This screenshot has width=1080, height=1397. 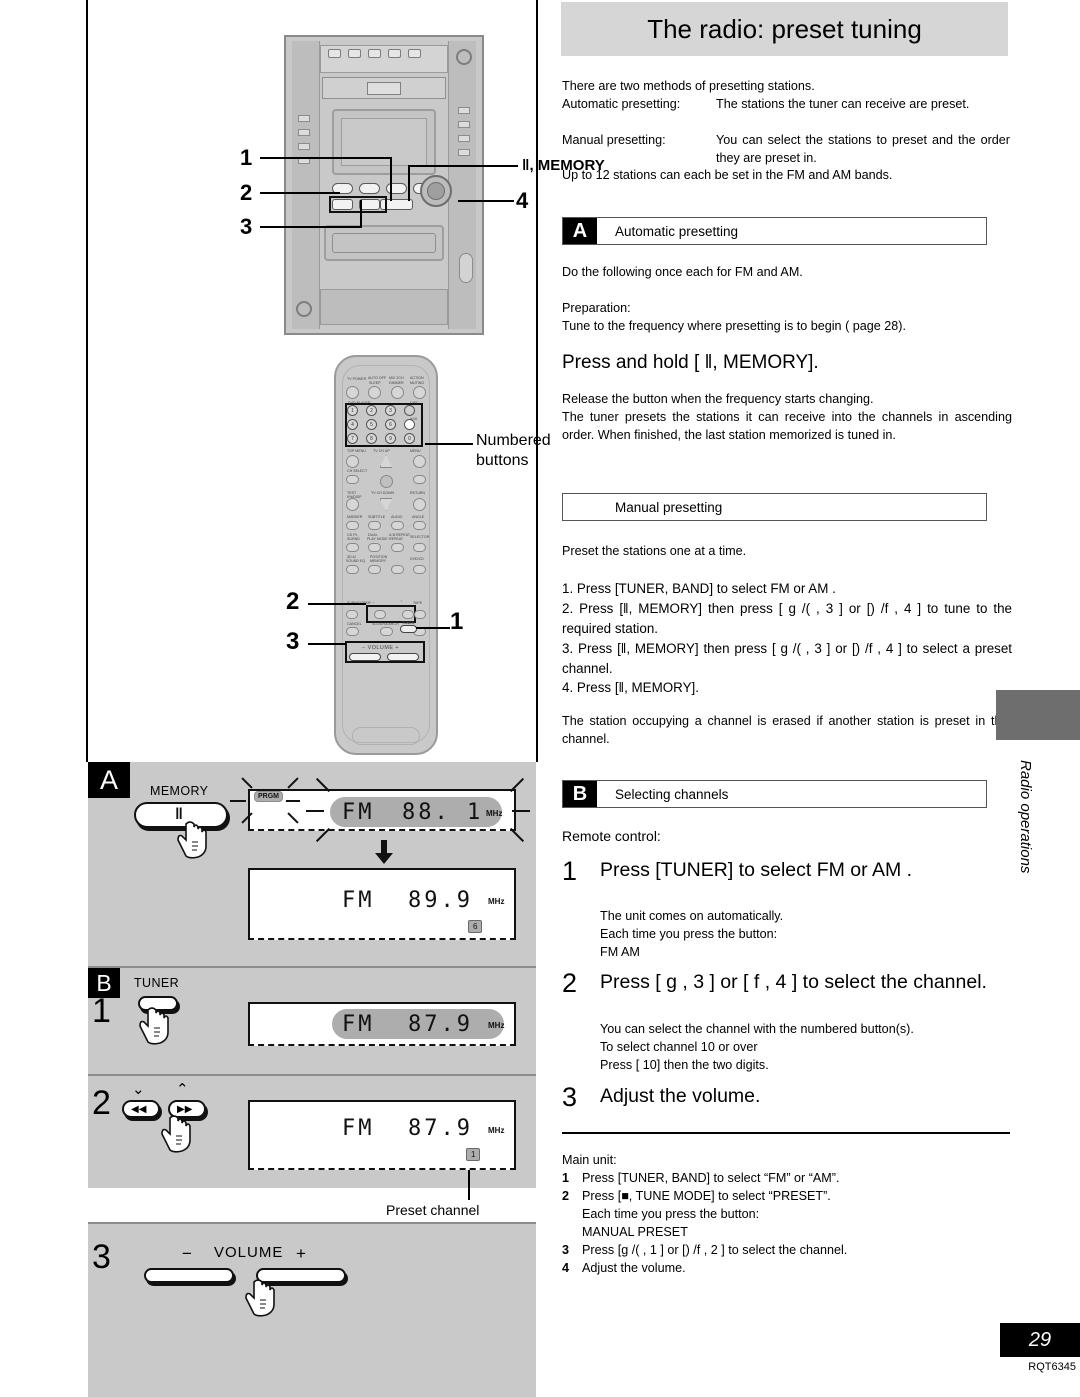 I want to click on main-unit-step-3-number: 3, so click(x=566, y=1250).